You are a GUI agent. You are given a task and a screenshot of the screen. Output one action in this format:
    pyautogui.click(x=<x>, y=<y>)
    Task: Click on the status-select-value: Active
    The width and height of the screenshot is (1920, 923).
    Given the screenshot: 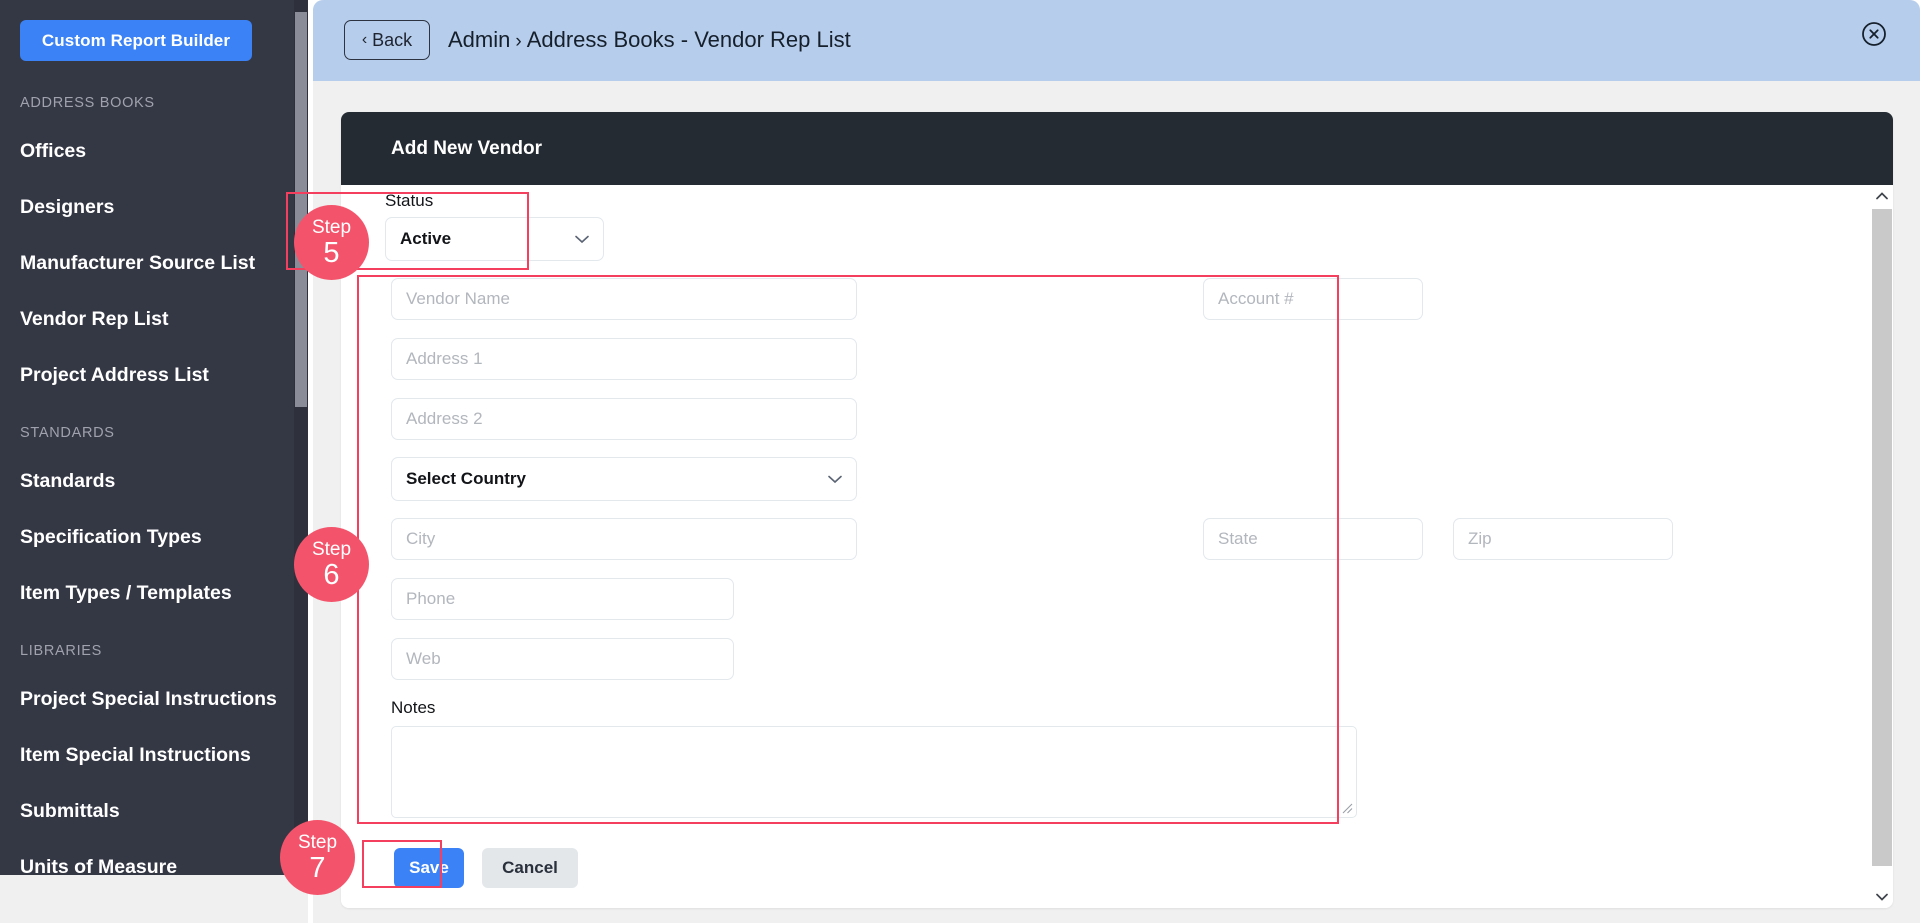 What is the action you would take?
    pyautogui.click(x=426, y=238)
    